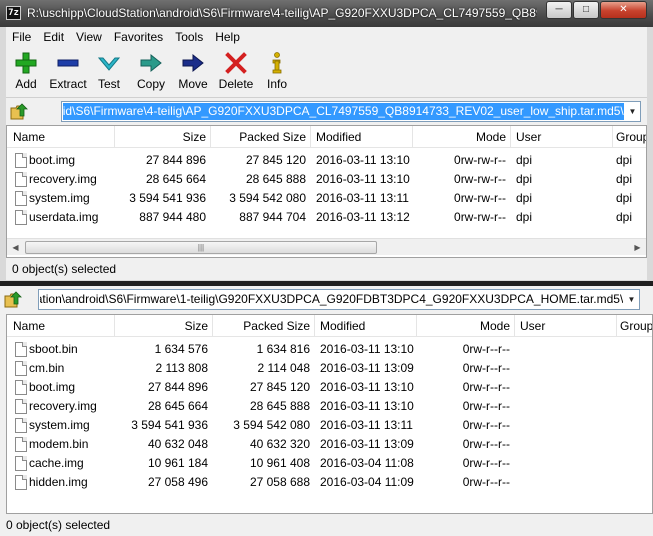 The image size is (653, 536). Describe the element at coordinates (26, 73) in the screenshot. I see `add-button: Add` at that location.